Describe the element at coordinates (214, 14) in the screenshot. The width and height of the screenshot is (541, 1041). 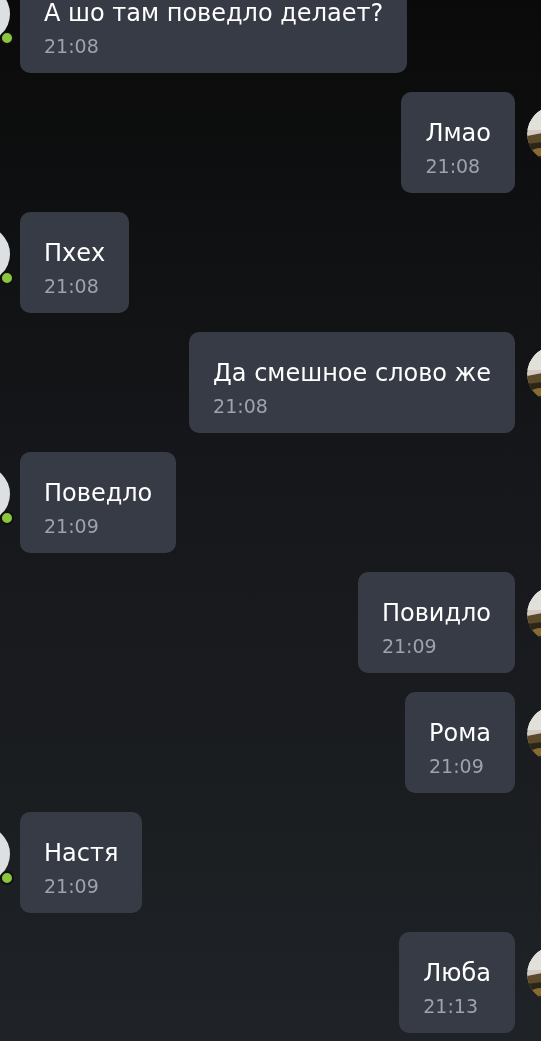
I see `message-text: А шо там поведло делает?` at that location.